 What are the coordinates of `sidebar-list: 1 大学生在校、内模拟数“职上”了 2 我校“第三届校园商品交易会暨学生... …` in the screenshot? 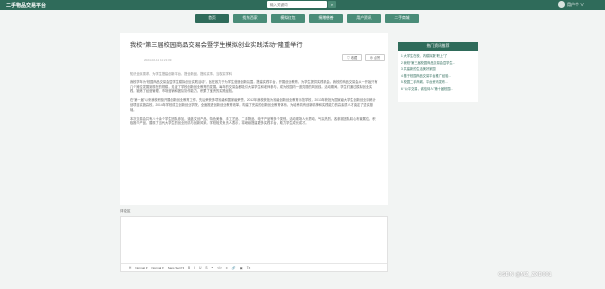 It's located at (438, 72).